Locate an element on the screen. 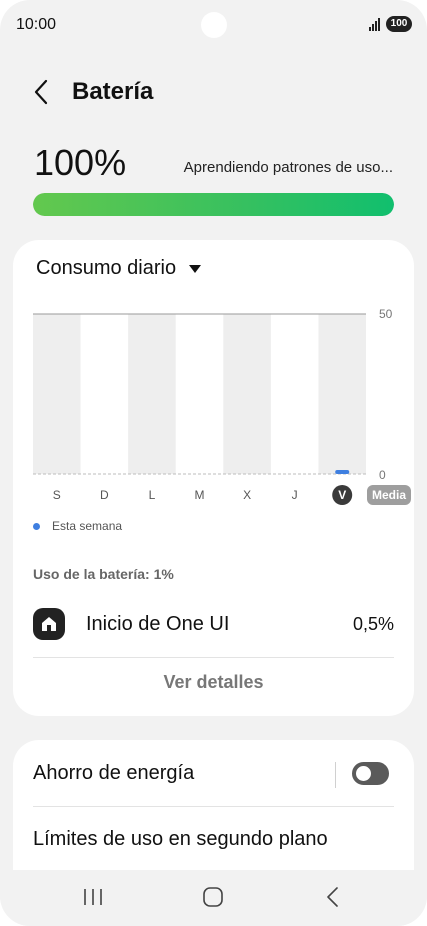 This screenshot has width=427, height=926. battery-usage-label: Uso de la batería: 1% is located at coordinates (103, 574).